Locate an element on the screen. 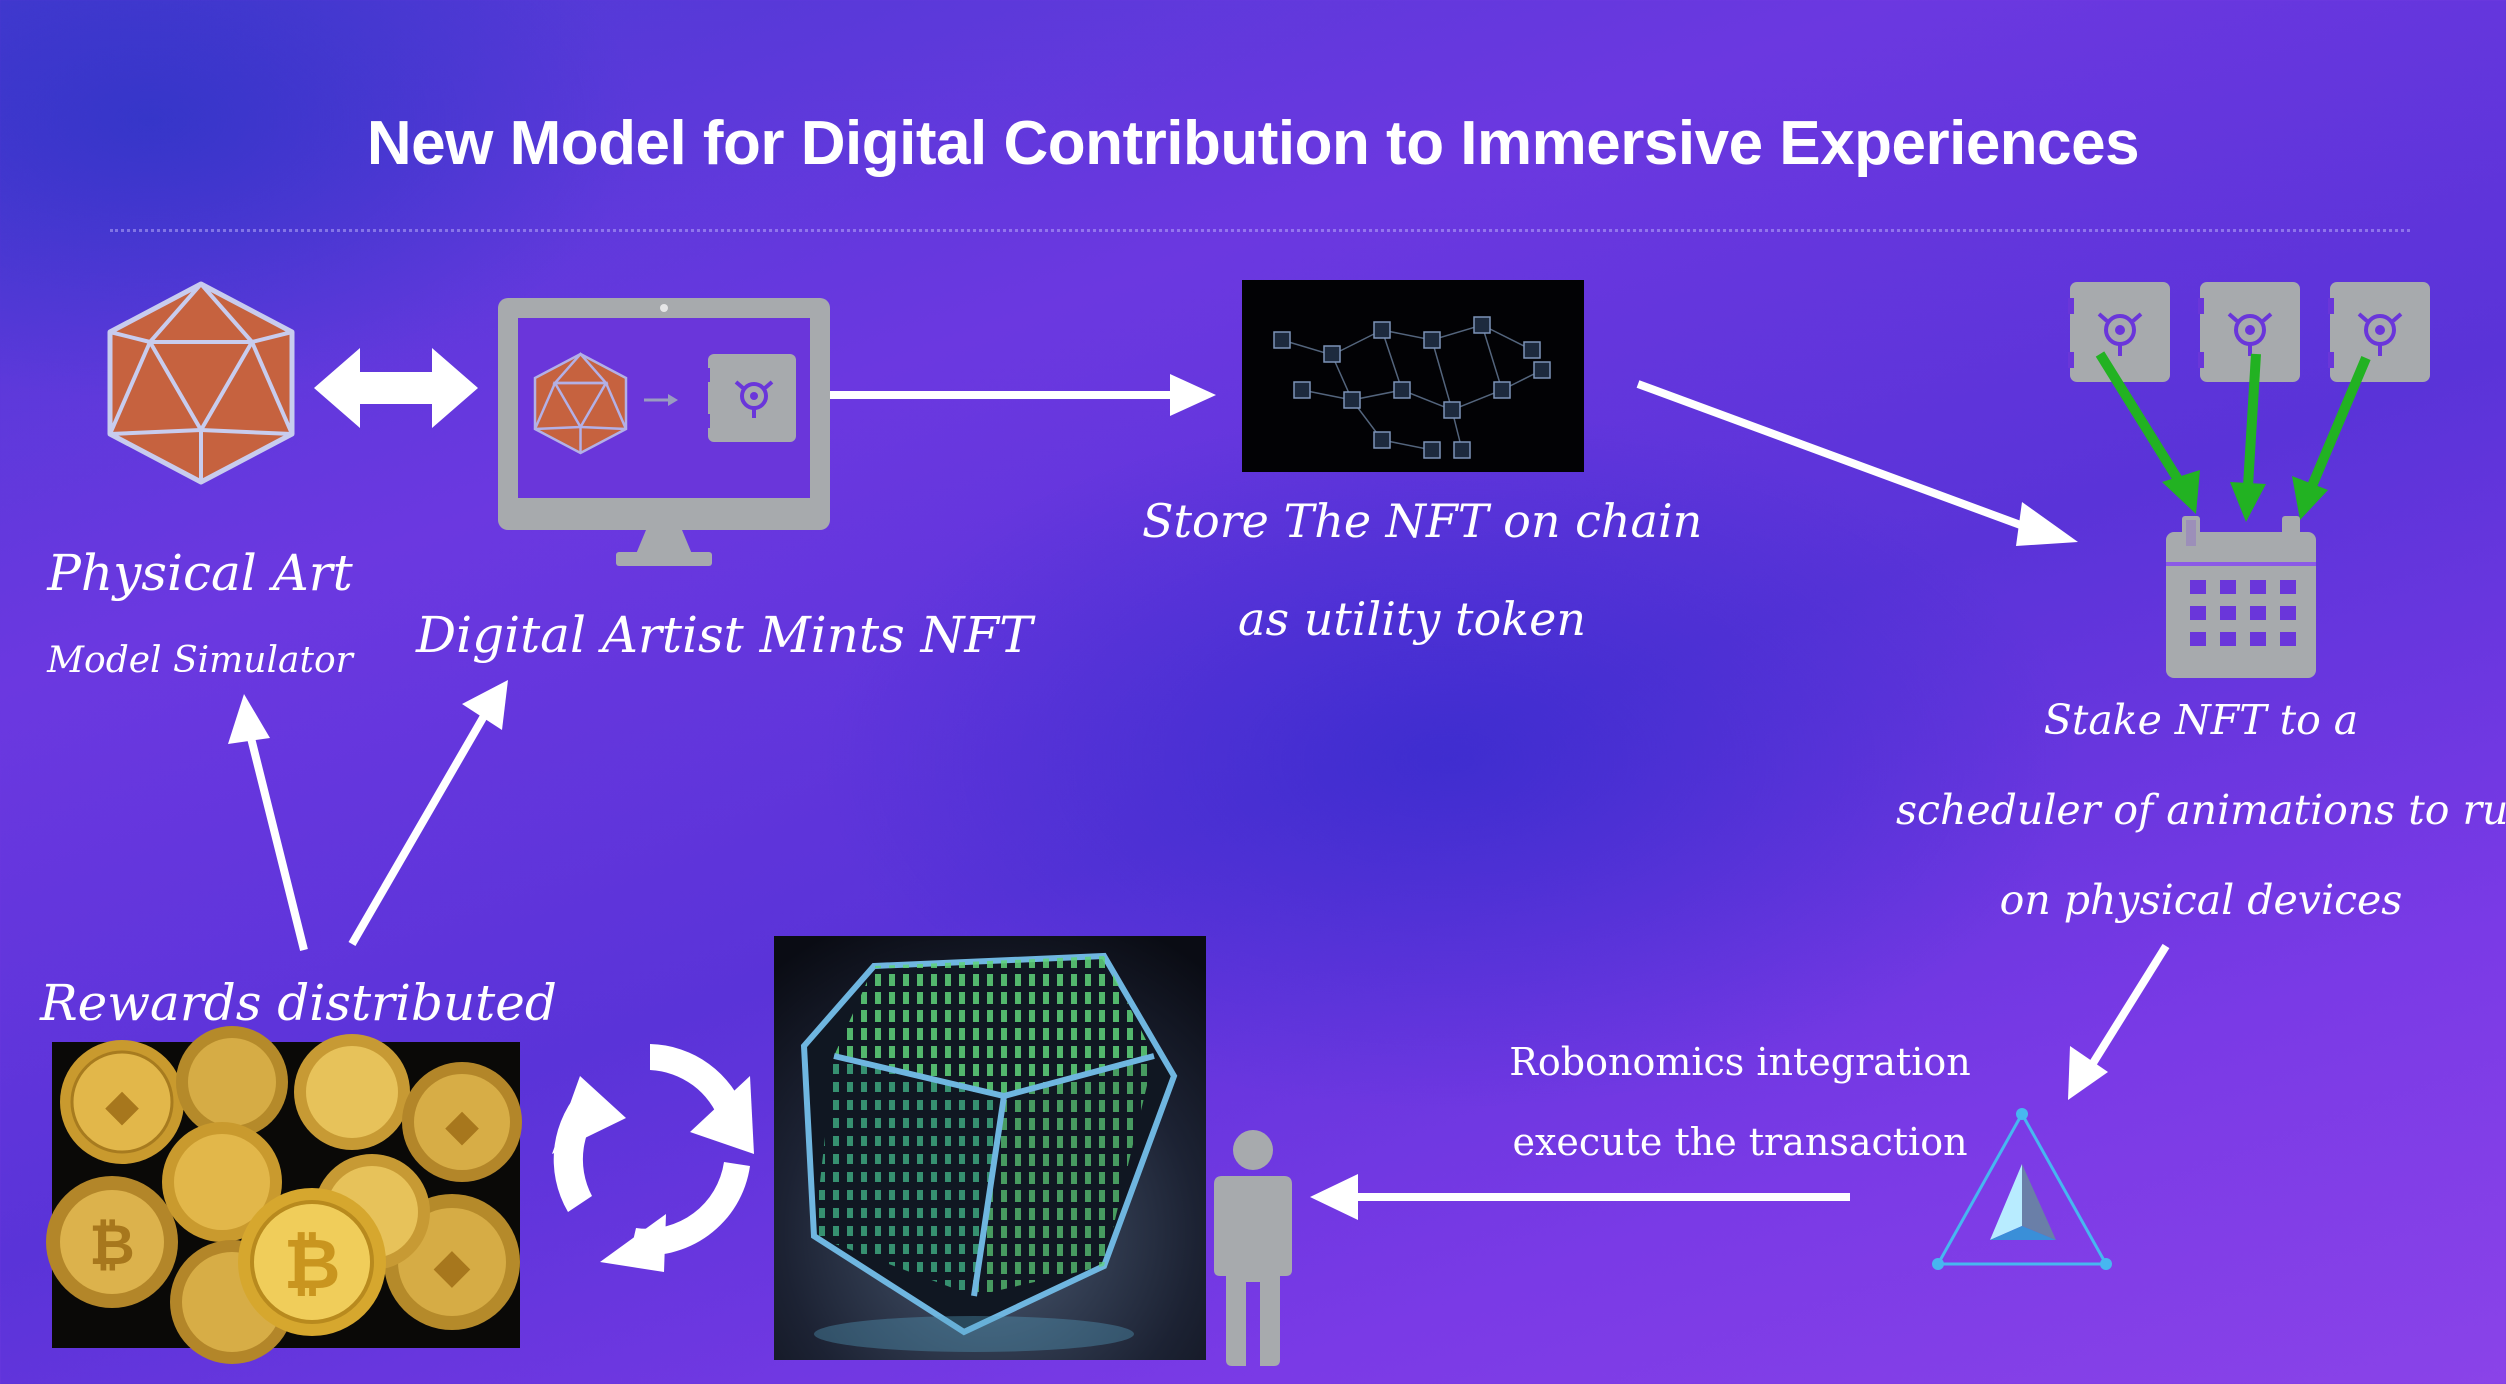 The image size is (2506, 1384). store-chain-line1: Store The NFT on chain is located at coordinates (1422, 521).